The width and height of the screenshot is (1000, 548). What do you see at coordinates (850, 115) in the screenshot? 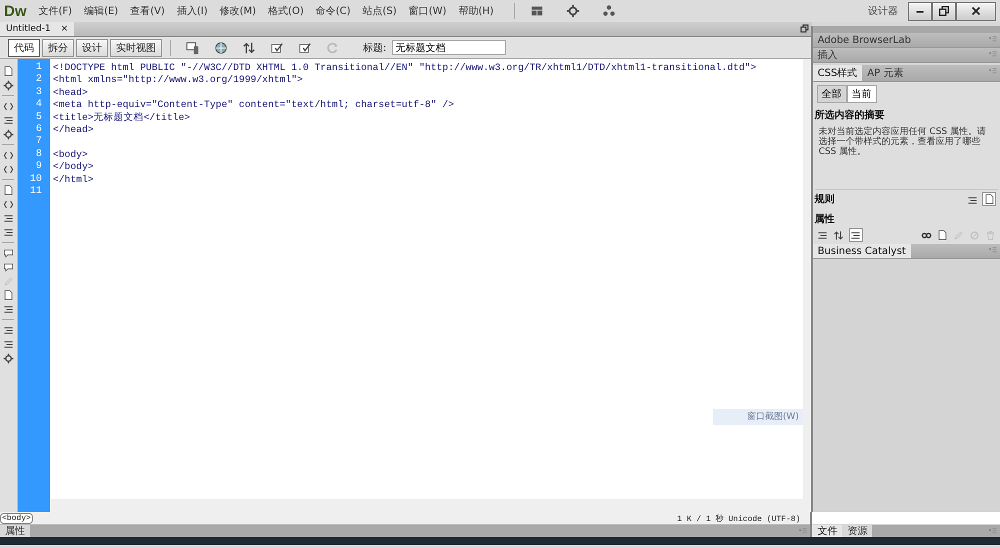
I see `section-title: 所选内容的摘要` at bounding box center [850, 115].